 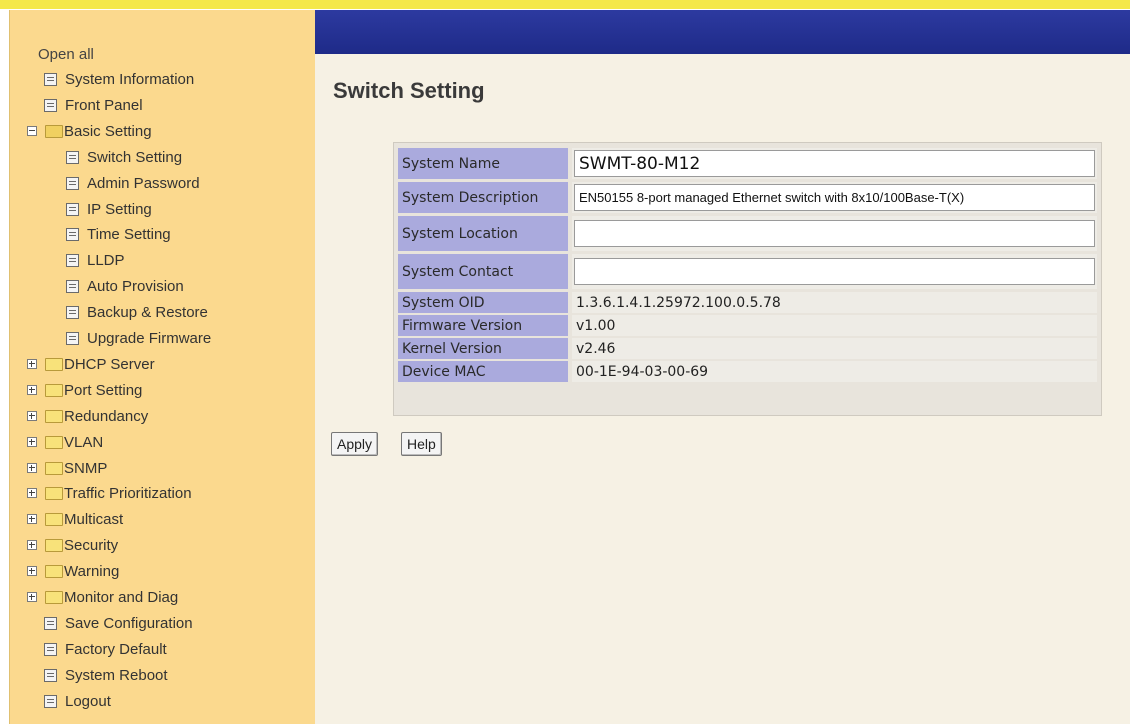 I want to click on system-description-input, so click(x=834, y=197).